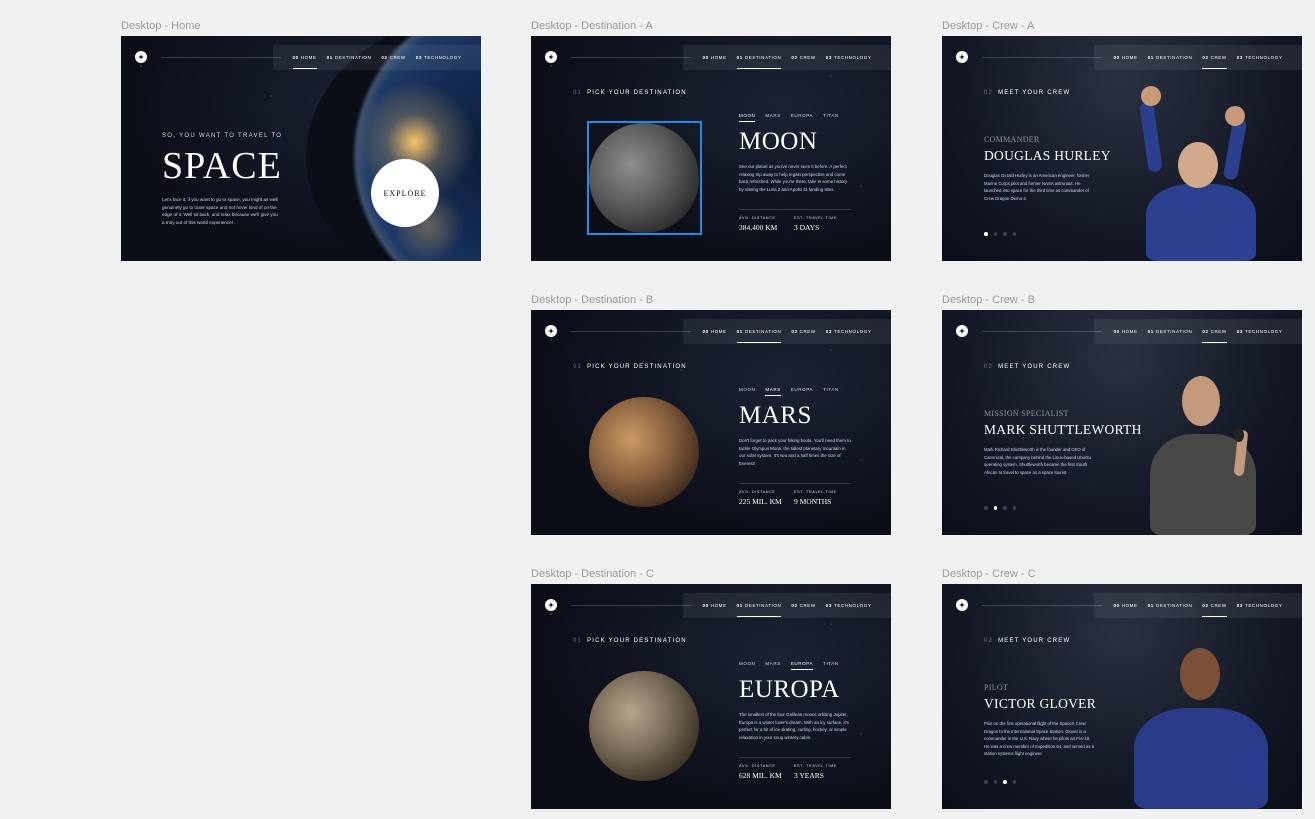  What do you see at coordinates (758, 224) in the screenshot?
I see `stat-distance: AVG. DISTANCE 384,400 KM` at bounding box center [758, 224].